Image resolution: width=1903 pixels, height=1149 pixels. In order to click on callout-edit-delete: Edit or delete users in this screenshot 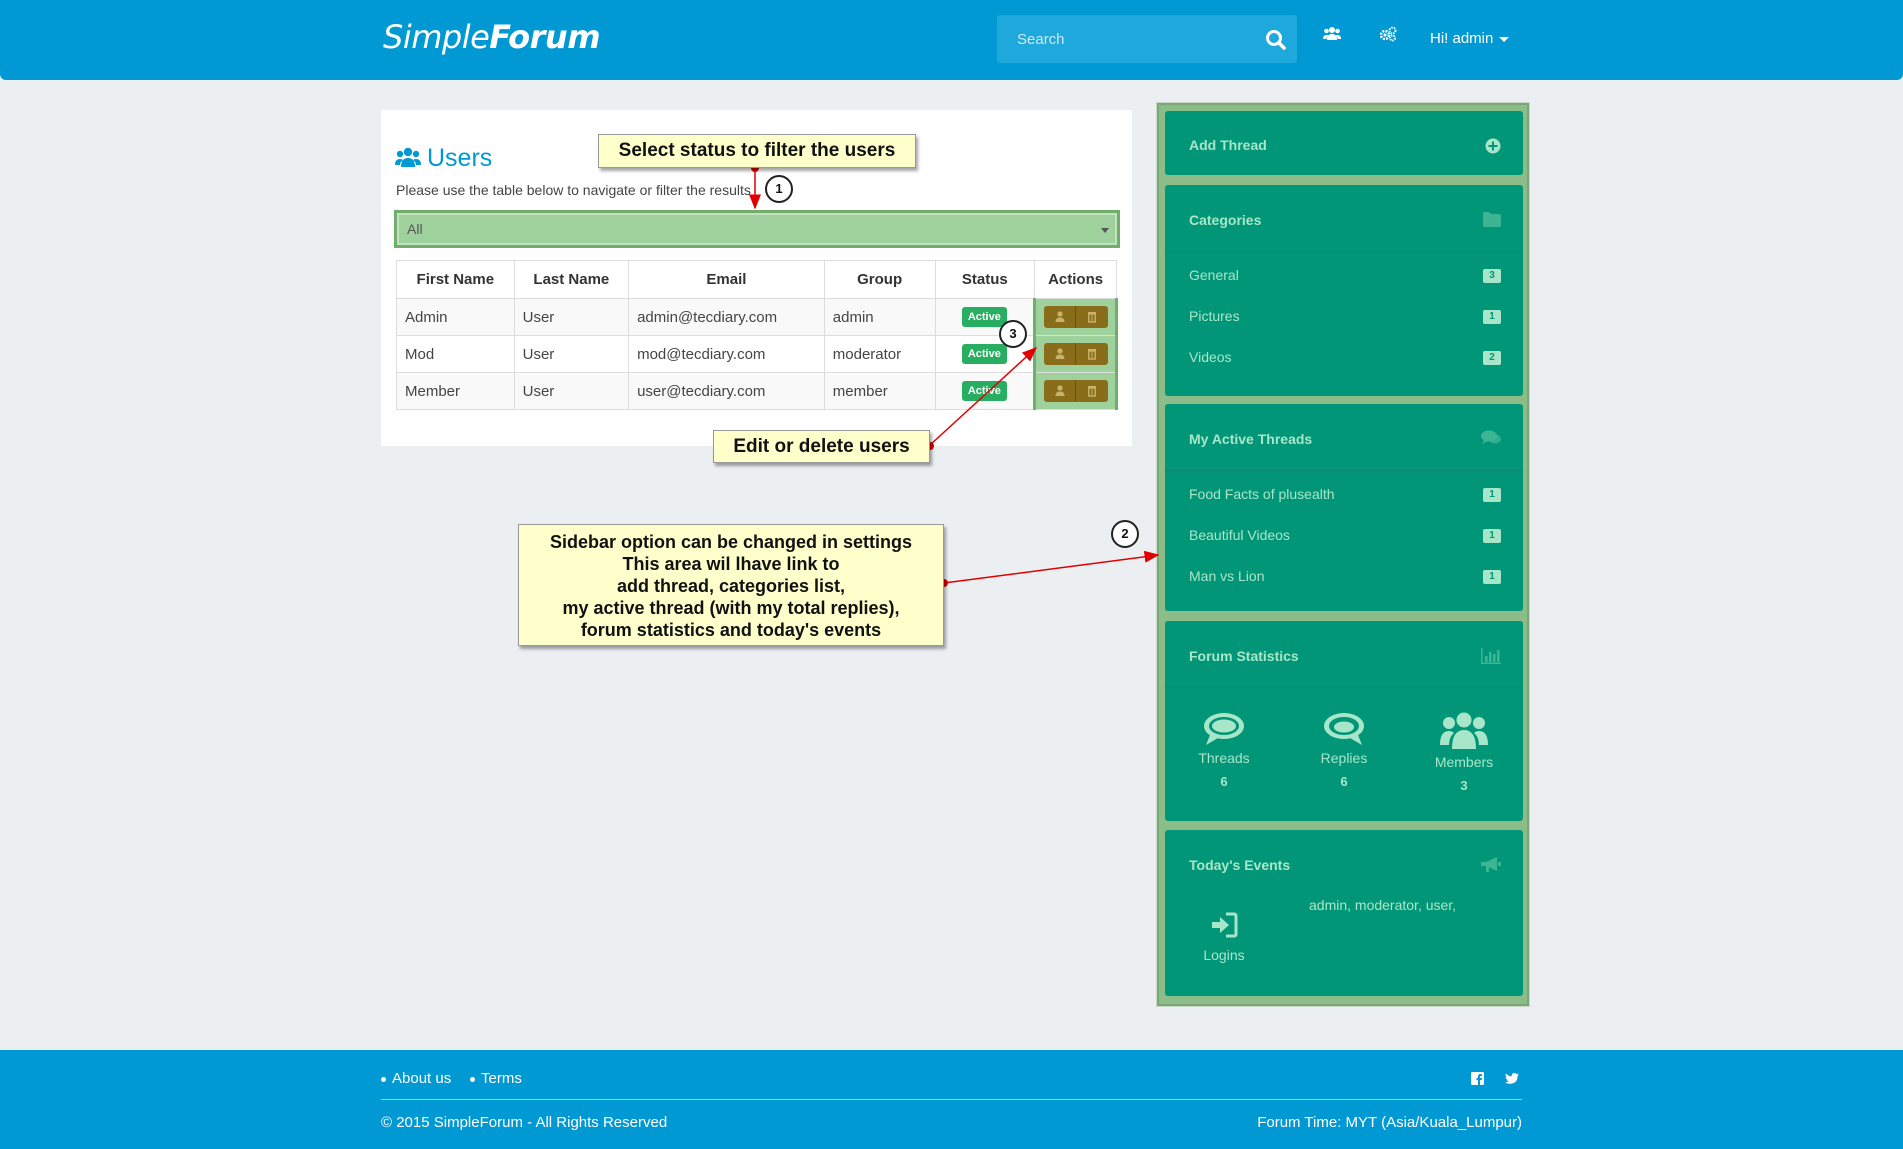, I will do `click(821, 446)`.